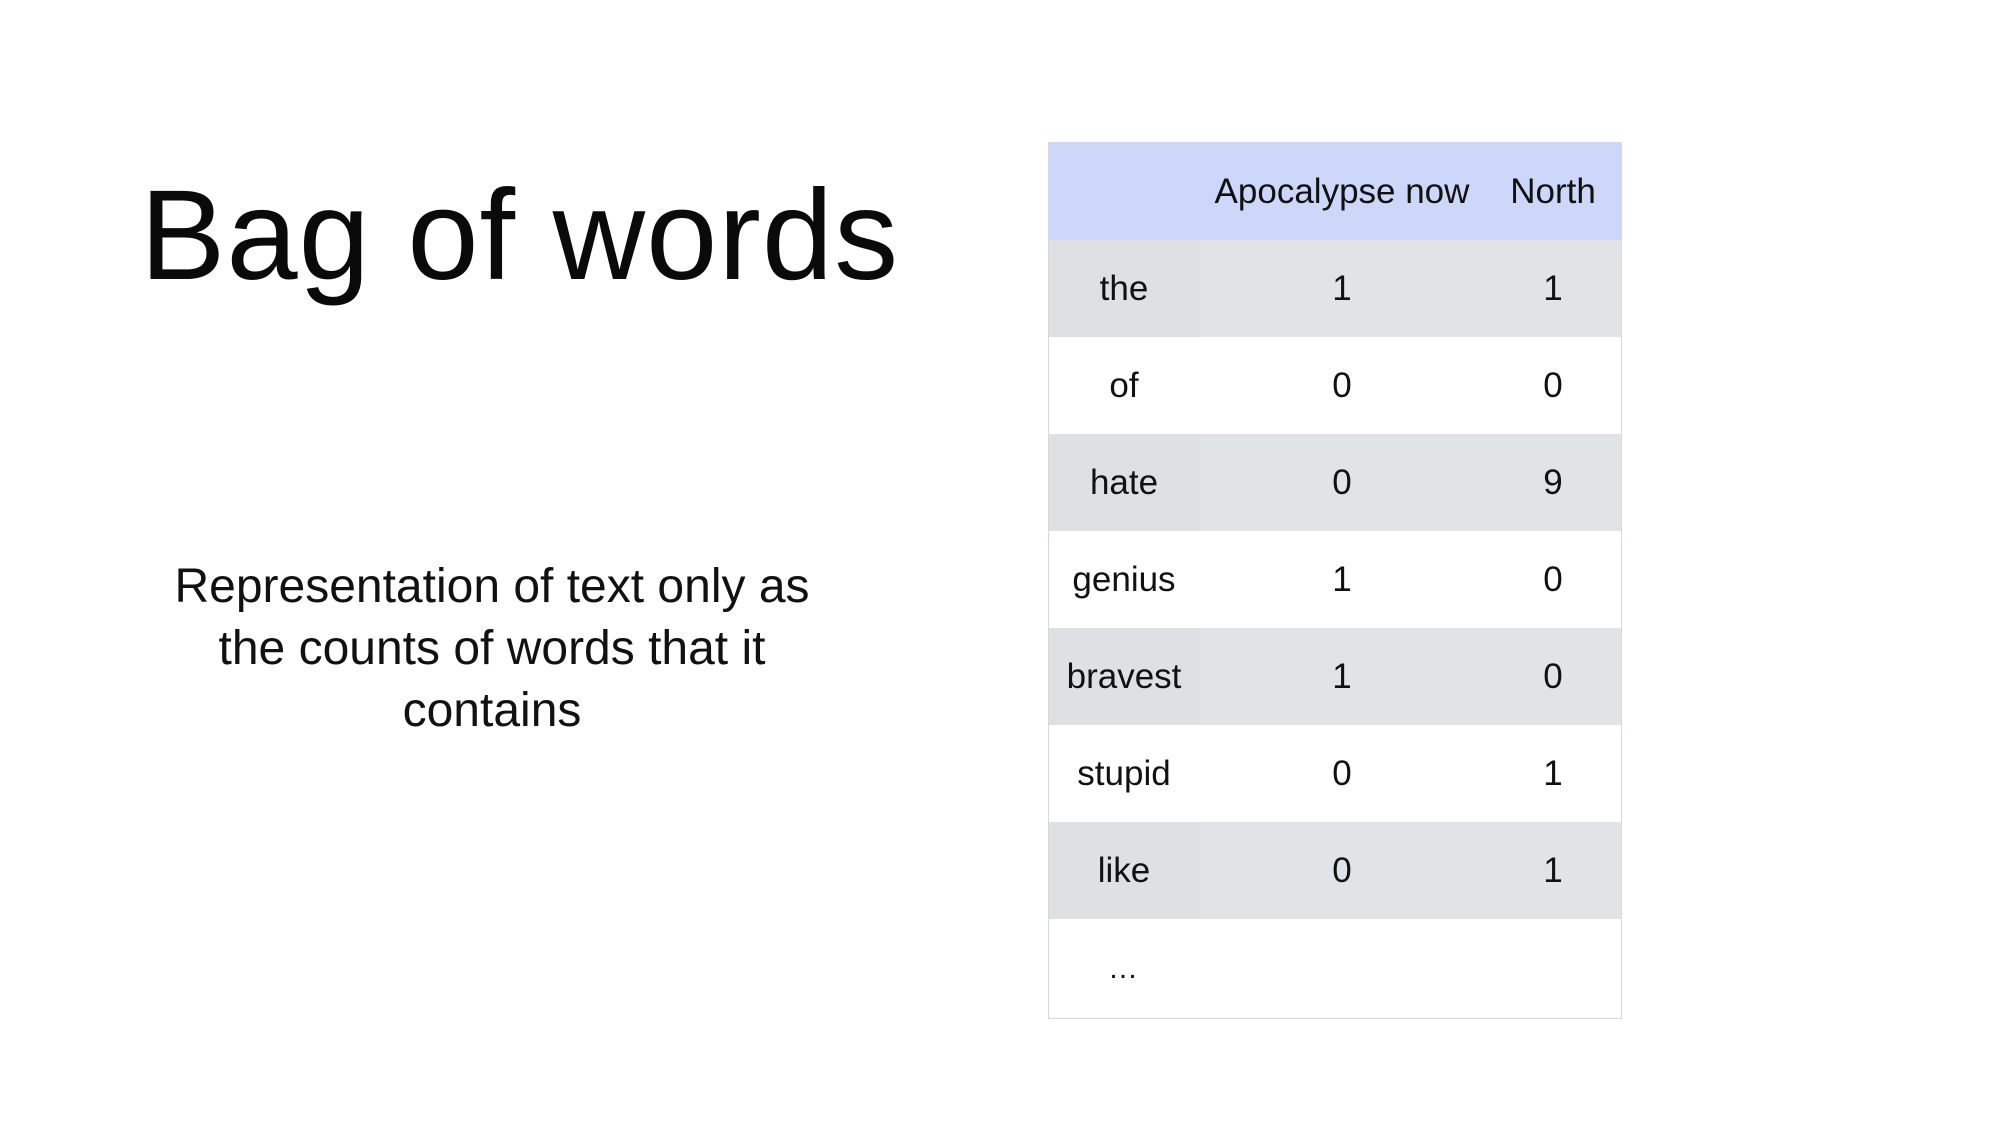 This screenshot has height=1125, width=2000. I want to click on table-row: the 1 1, so click(1335, 288).